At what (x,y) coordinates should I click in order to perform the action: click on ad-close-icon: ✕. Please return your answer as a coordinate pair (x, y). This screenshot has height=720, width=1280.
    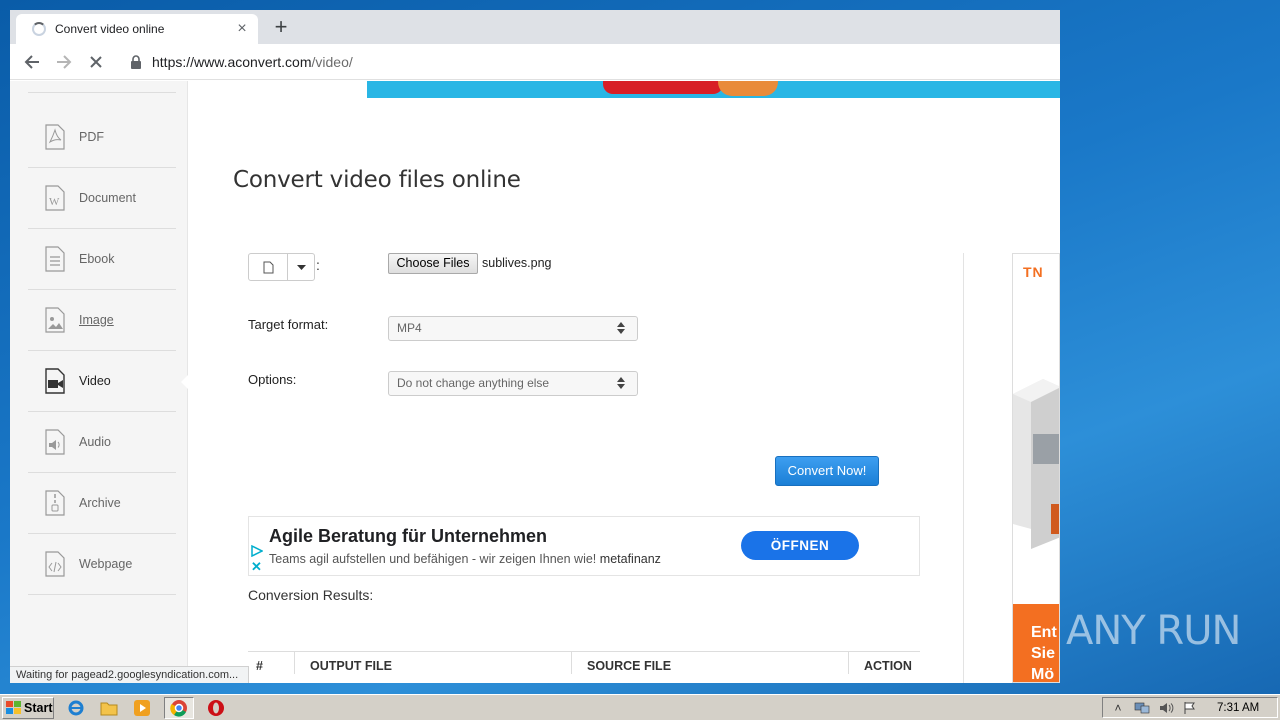
    Looking at the image, I should click on (256, 566).